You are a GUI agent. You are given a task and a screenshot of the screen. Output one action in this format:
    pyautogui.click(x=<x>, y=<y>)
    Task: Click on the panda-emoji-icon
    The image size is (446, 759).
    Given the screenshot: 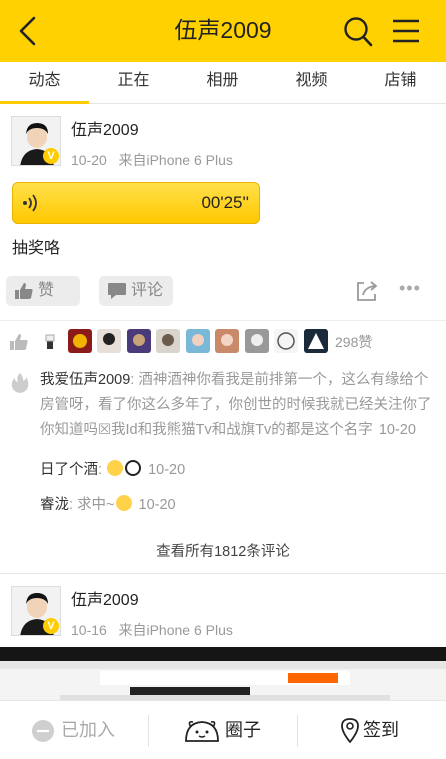 What is the action you would take?
    pyautogui.click(x=133, y=468)
    